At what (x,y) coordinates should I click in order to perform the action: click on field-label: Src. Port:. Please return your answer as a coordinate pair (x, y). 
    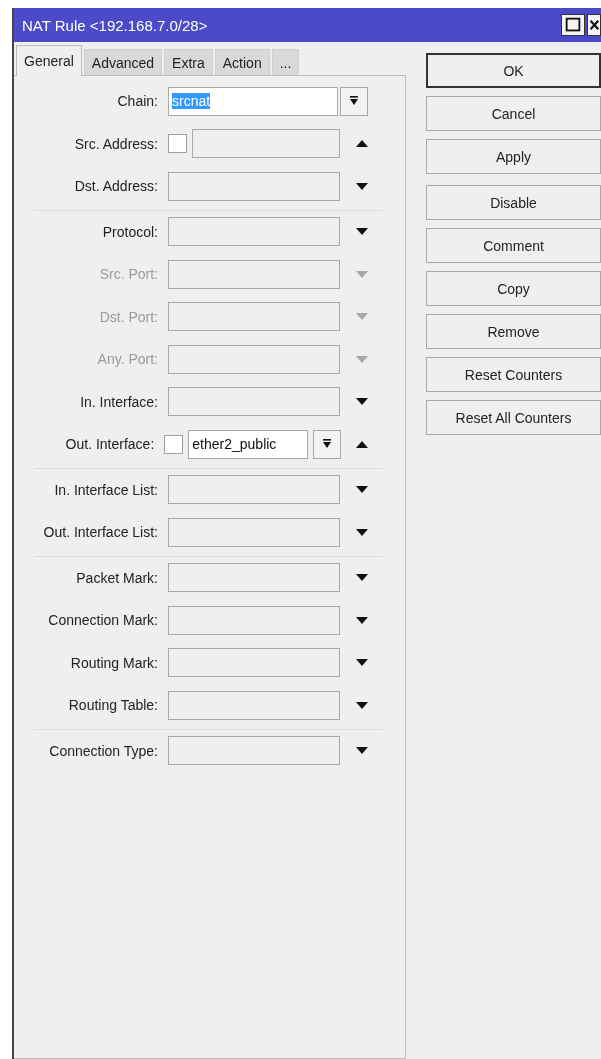
    Looking at the image, I should click on (128, 274).